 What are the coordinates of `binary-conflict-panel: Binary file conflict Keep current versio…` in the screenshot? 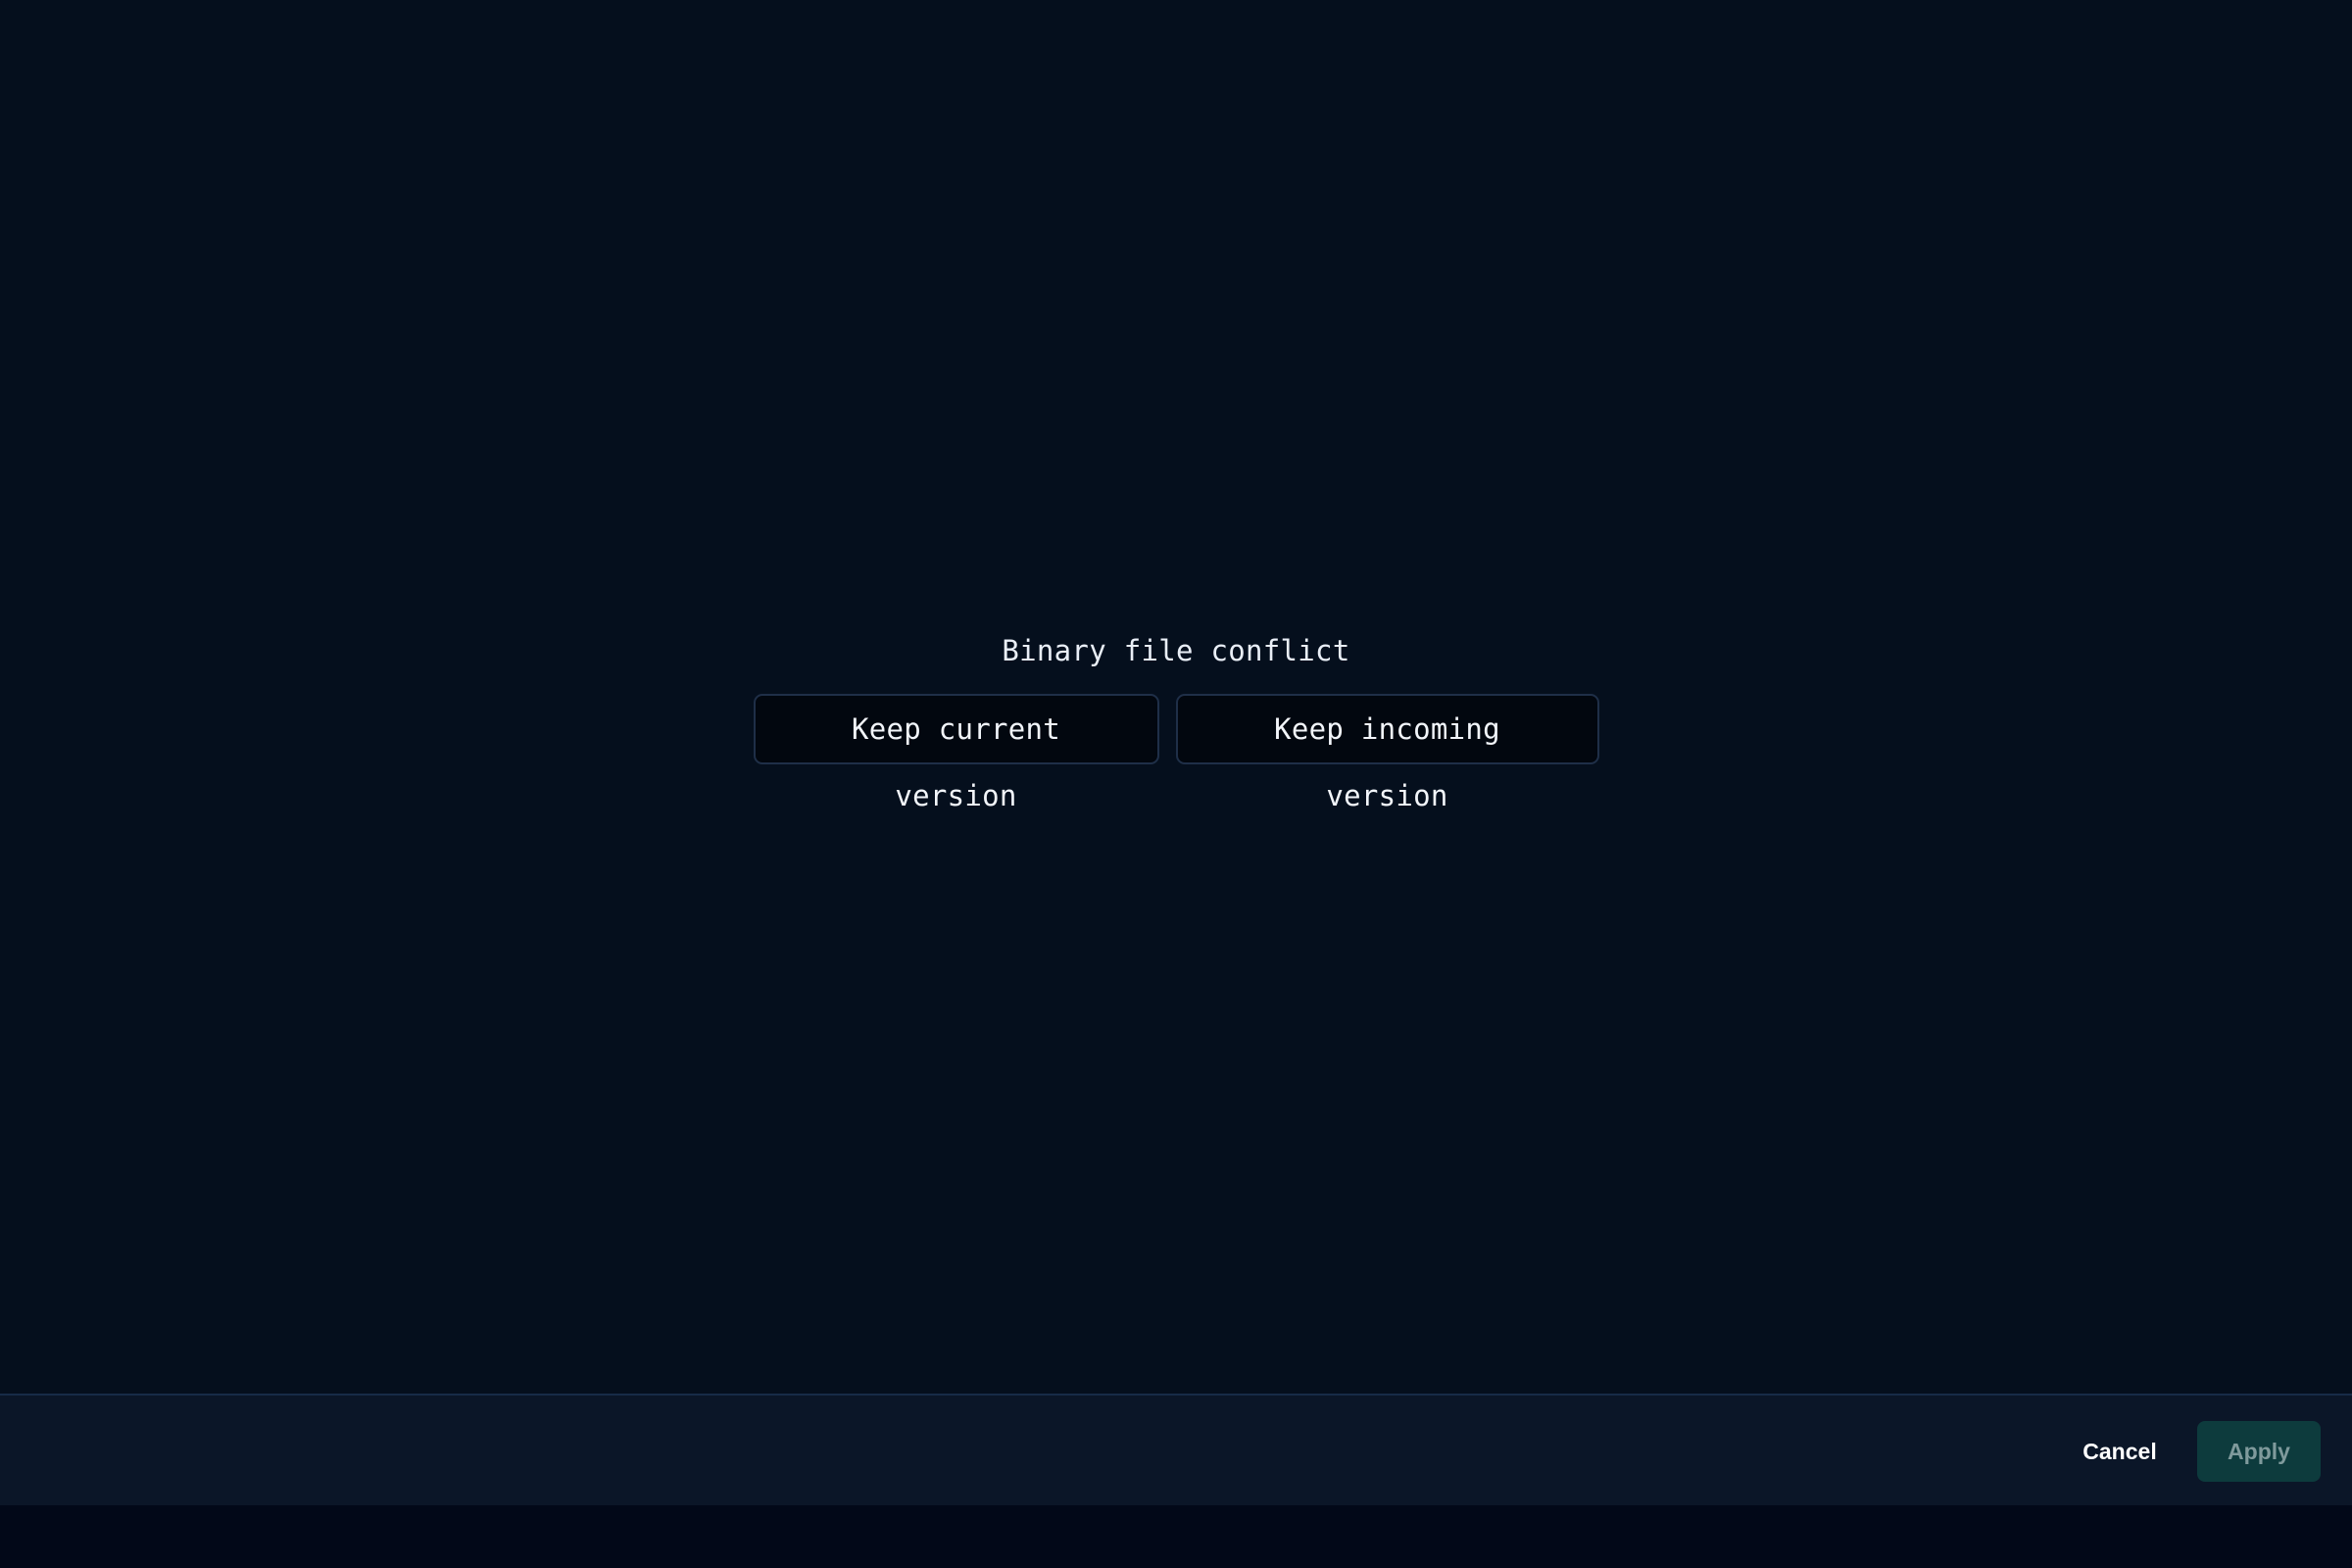 It's located at (1176, 720).